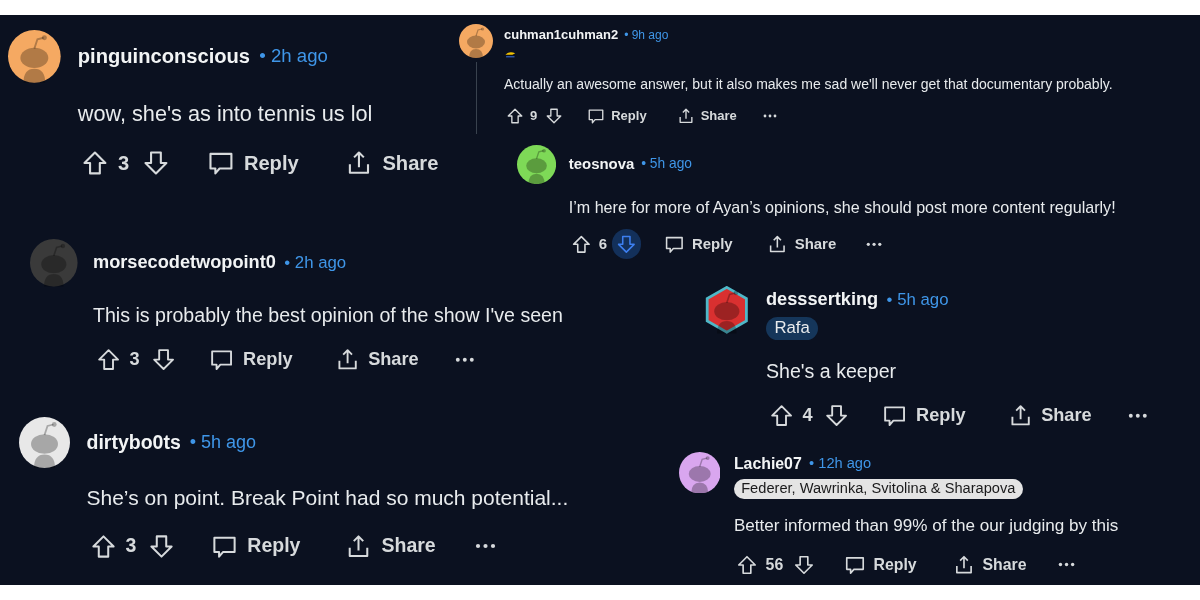  What do you see at coordinates (774, 564) in the screenshot?
I see `vote-count: 56` at bounding box center [774, 564].